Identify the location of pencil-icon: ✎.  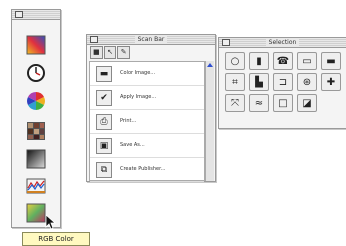
(124, 52).